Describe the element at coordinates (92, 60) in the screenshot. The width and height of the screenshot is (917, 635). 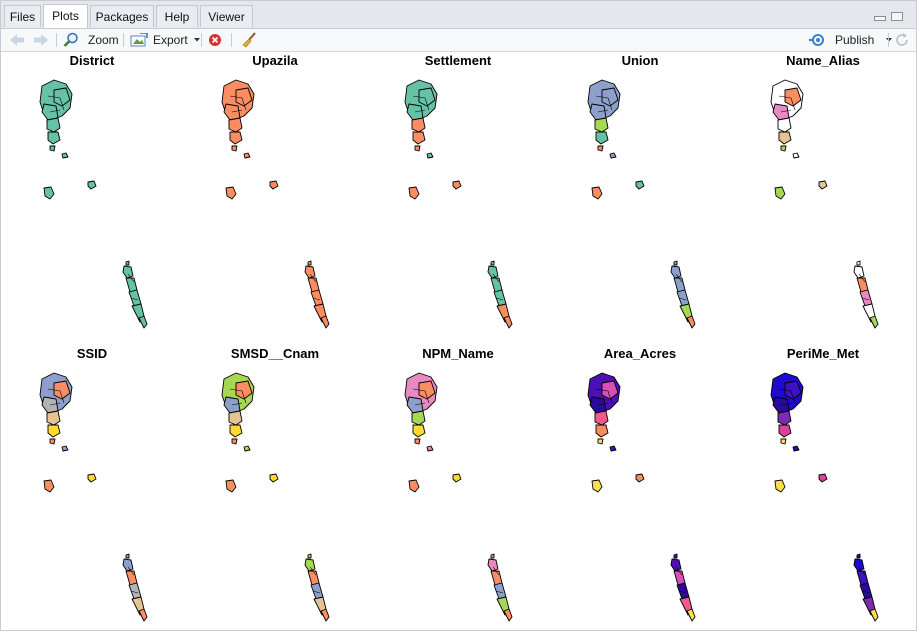
I see `panel-title: District` at that location.